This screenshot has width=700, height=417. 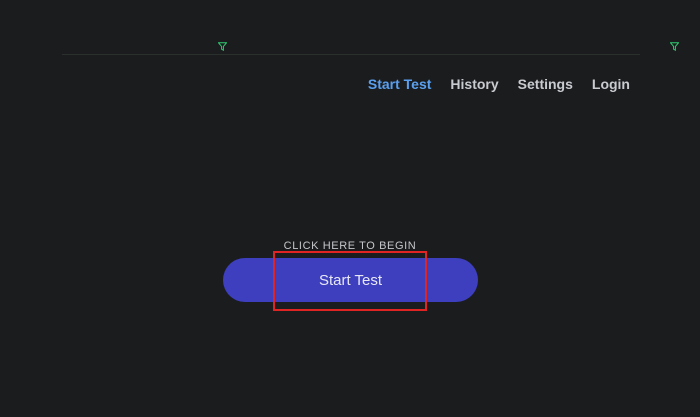 I want to click on nav-item-history: History, so click(x=474, y=84).